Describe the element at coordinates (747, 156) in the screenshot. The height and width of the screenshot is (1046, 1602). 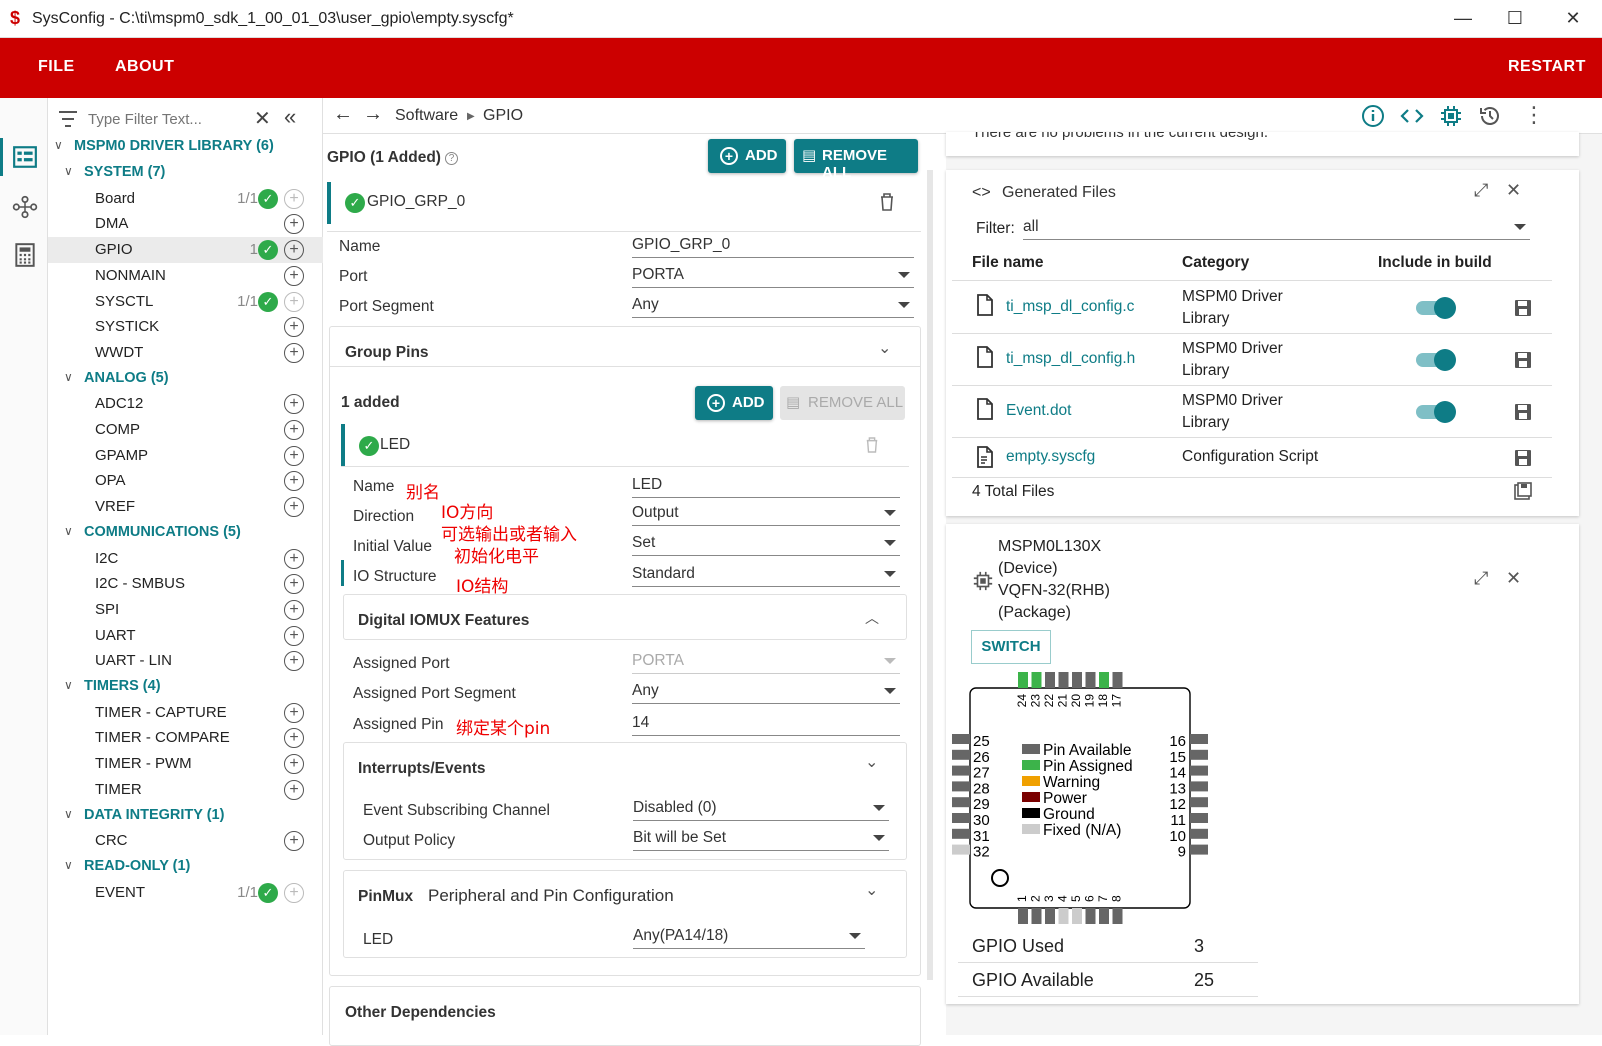
I see `add-gpio-button: + ADD` at that location.